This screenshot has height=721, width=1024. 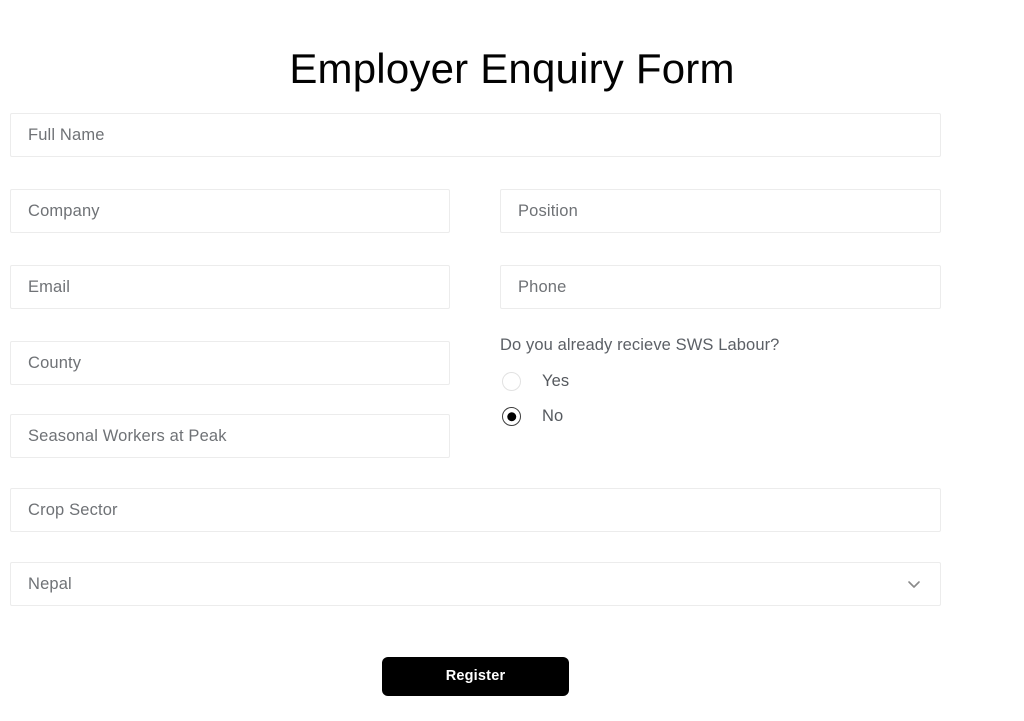 I want to click on chevron-down-icon, so click(x=914, y=584).